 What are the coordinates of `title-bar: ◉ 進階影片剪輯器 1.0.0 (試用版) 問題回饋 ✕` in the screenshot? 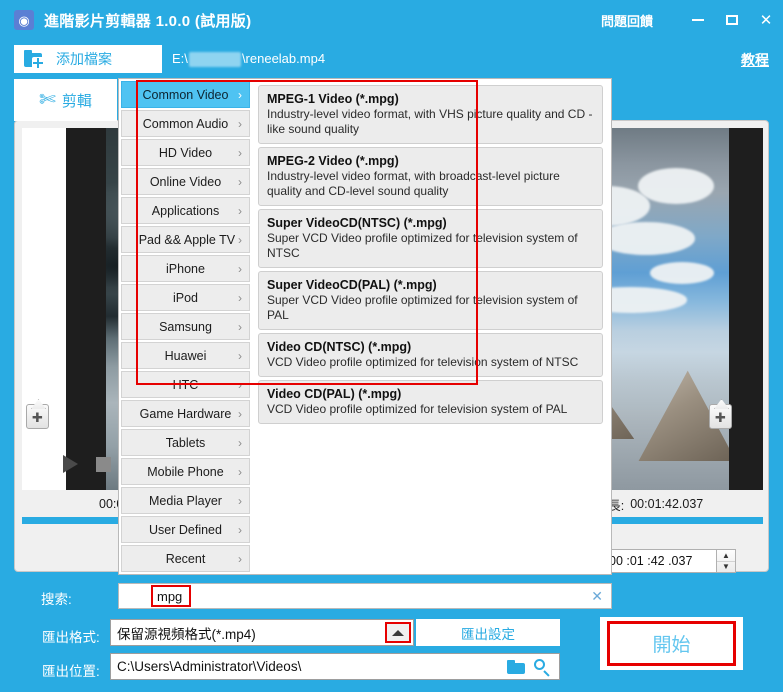 It's located at (391, 20).